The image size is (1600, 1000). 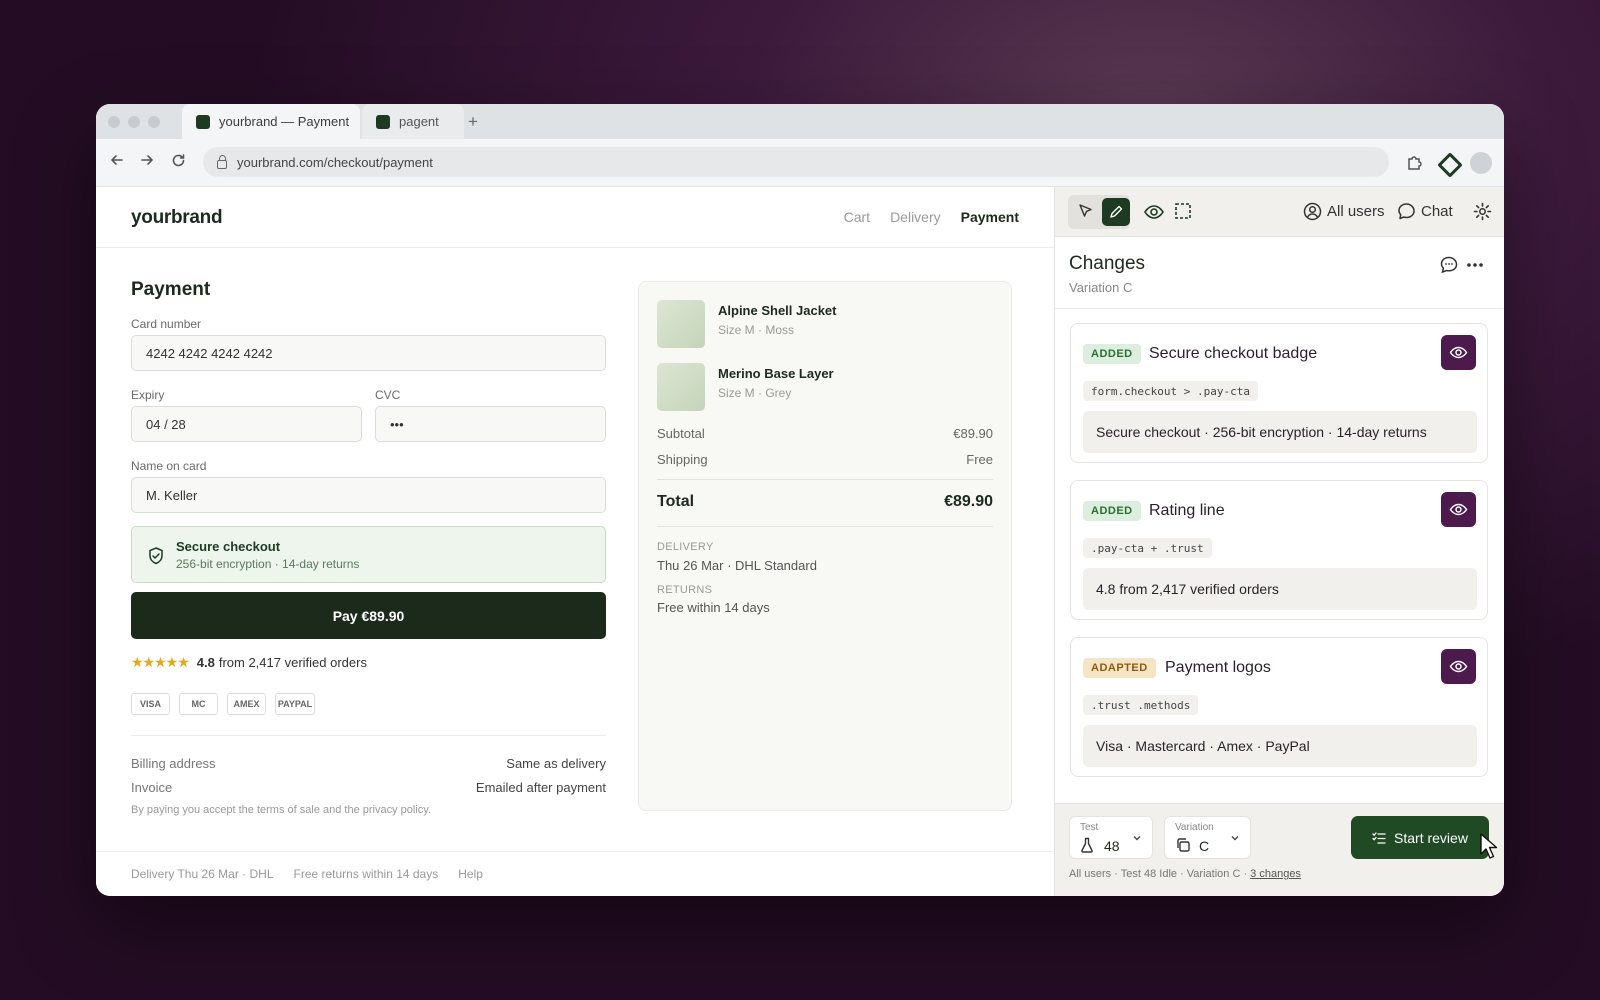 What do you see at coordinates (1183, 211) in the screenshot?
I see `marquee-select-icon` at bounding box center [1183, 211].